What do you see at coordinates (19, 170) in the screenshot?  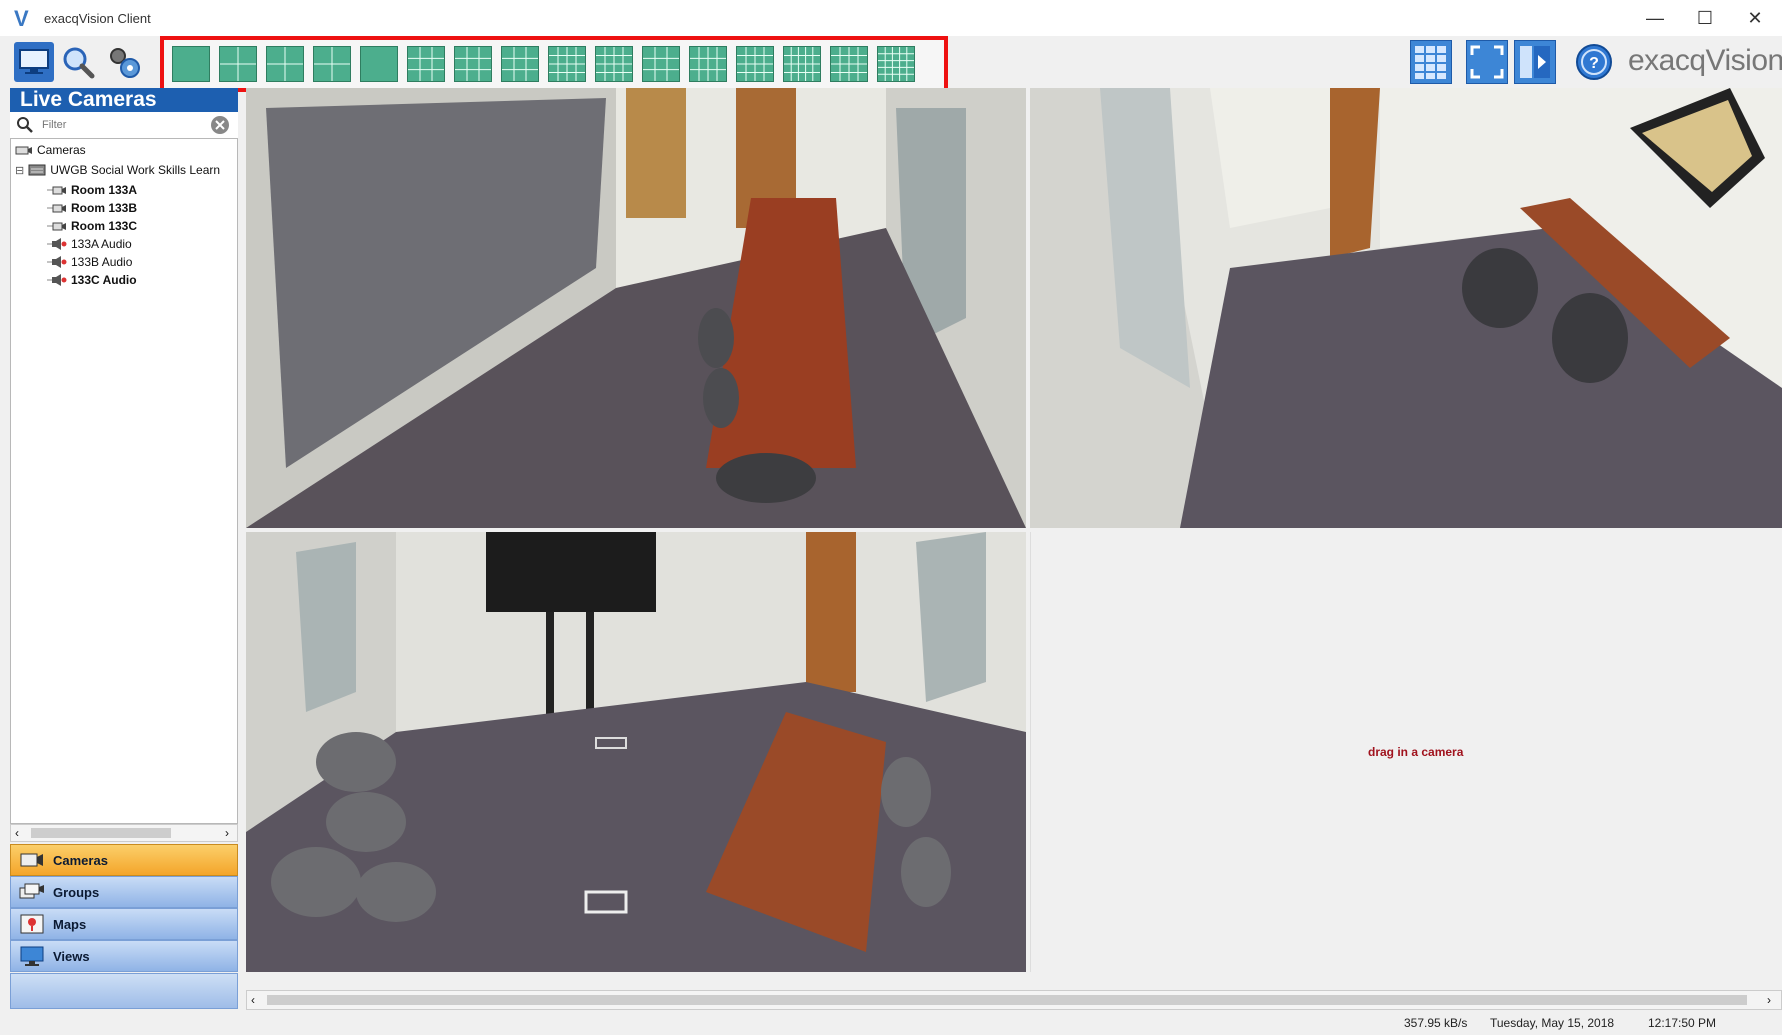 I see `collapse-toggle-icon: ⊟` at bounding box center [19, 170].